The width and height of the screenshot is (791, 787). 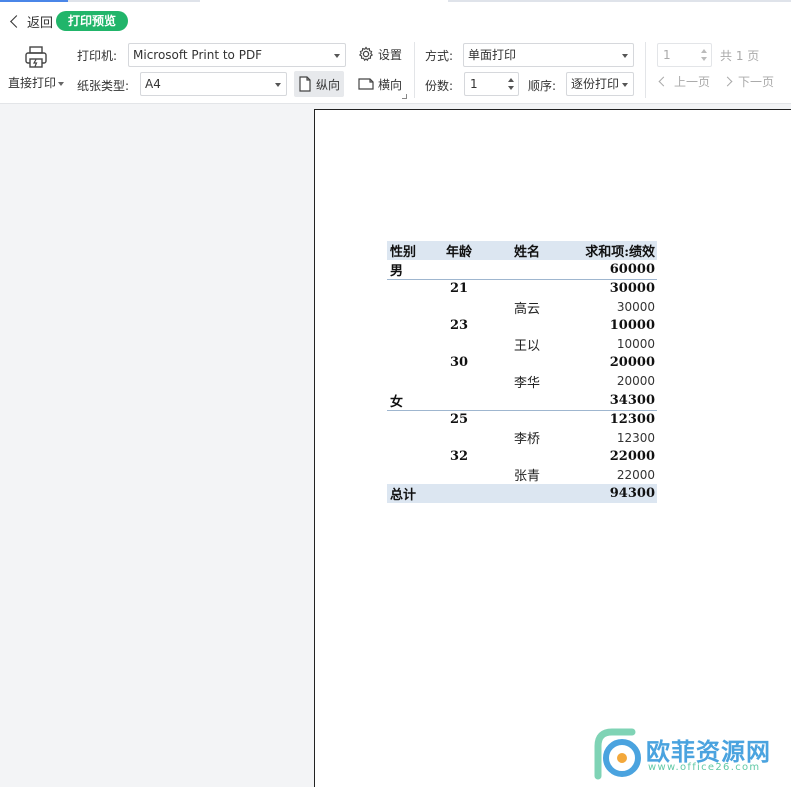 What do you see at coordinates (305, 84) in the screenshot?
I see `portrait-page-icon` at bounding box center [305, 84].